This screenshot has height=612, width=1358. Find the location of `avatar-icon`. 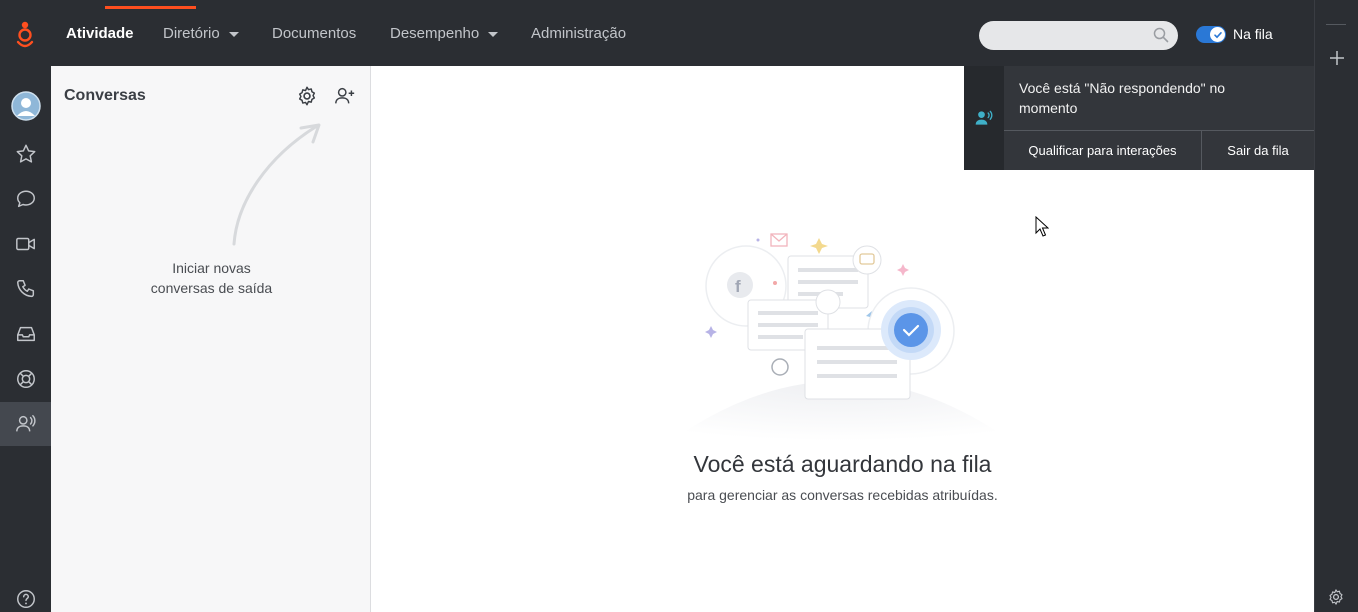

avatar-icon is located at coordinates (25, 106).